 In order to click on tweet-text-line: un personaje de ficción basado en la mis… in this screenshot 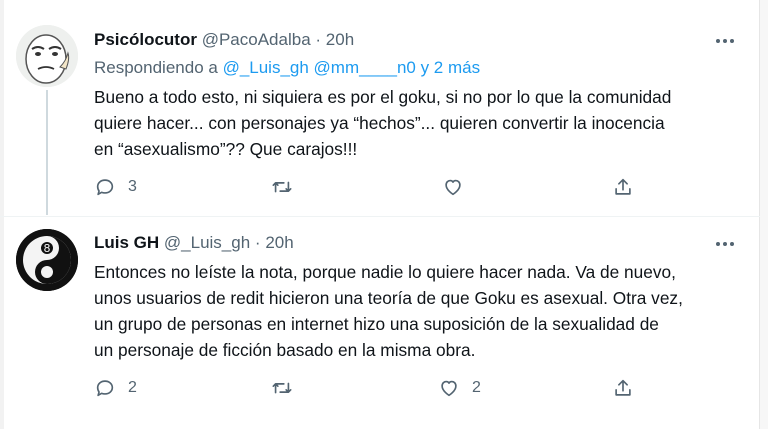, I will do `click(285, 350)`.